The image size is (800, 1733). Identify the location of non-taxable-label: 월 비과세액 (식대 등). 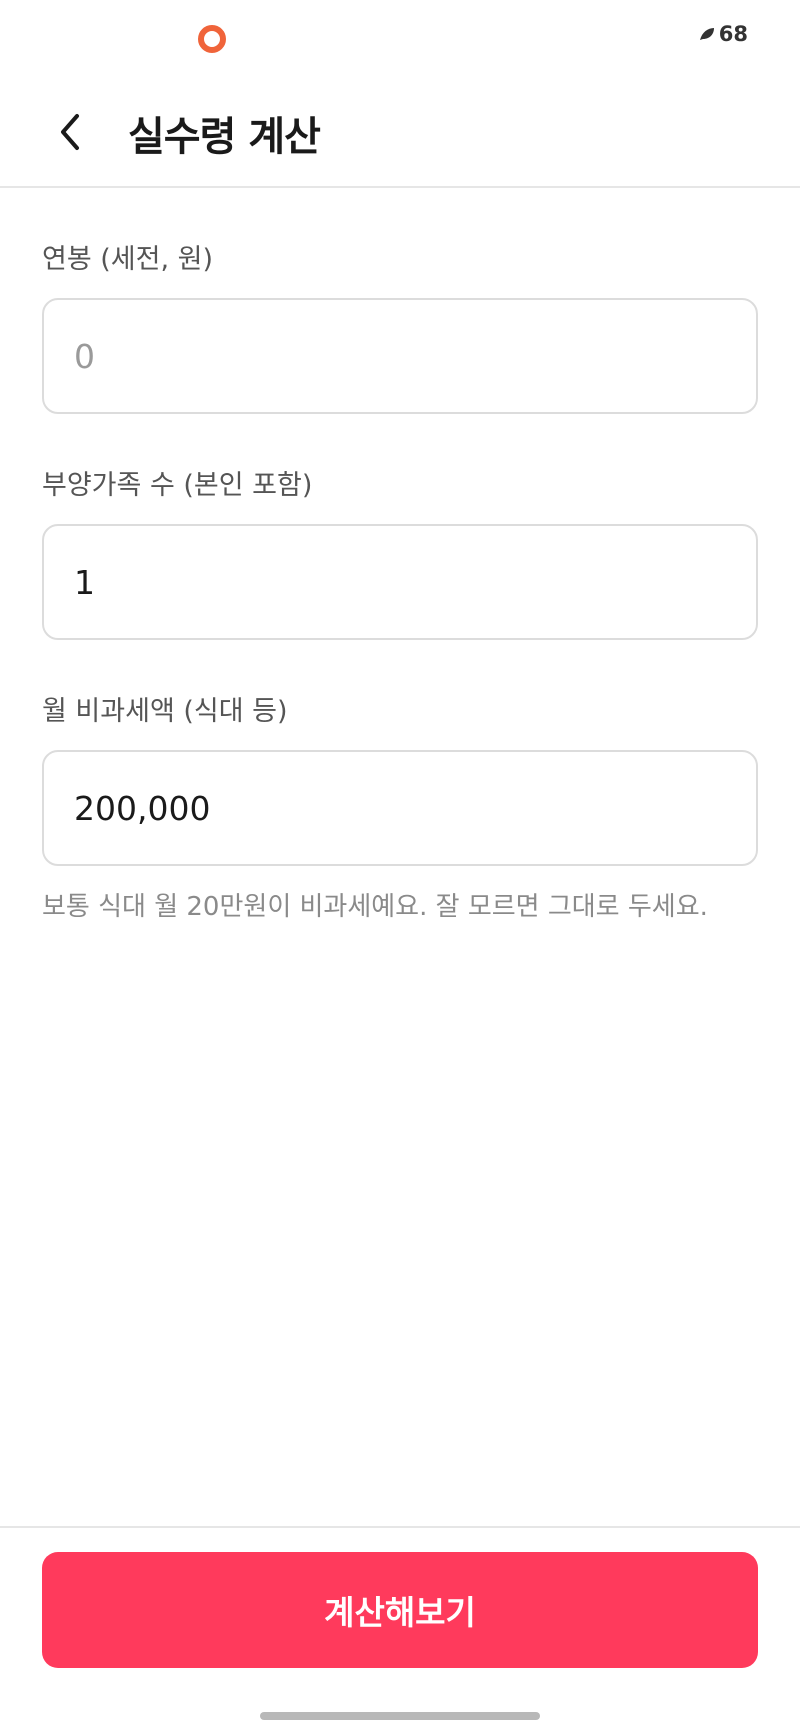
(165, 711).